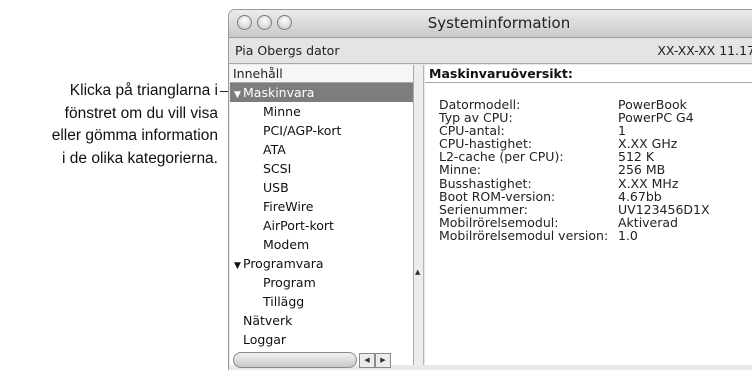  Describe the element at coordinates (321, 339) in the screenshot. I see `sidebar-item-logs: Loggar` at that location.